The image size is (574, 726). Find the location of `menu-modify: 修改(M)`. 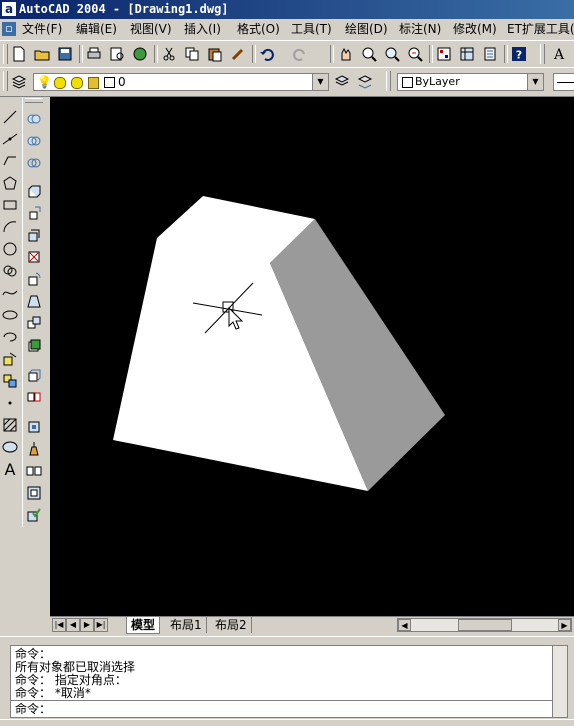

menu-modify: 修改(M) is located at coordinates (475, 29).